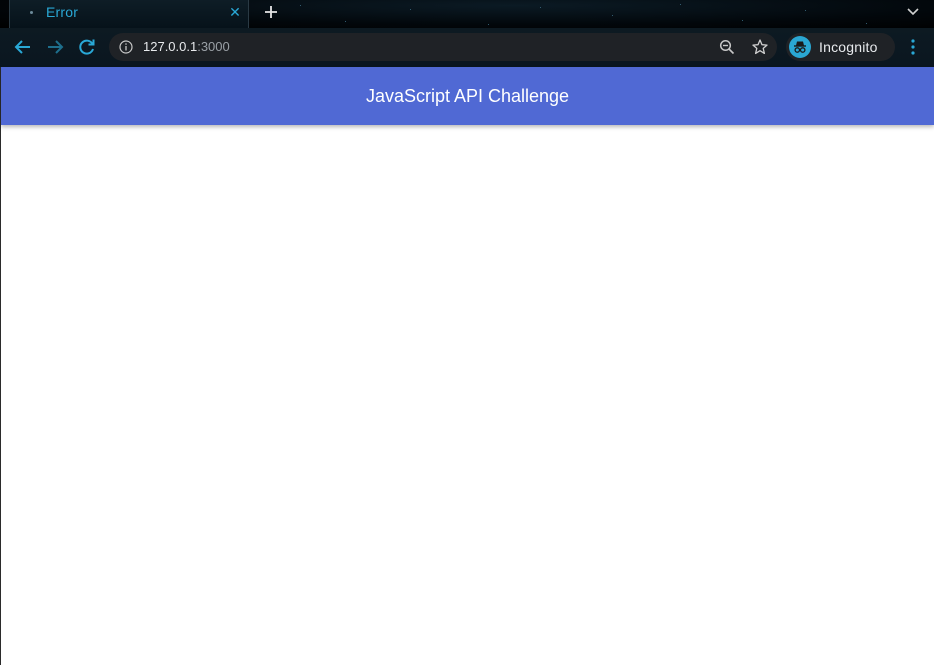  Describe the element at coordinates (800, 47) in the screenshot. I see `incognito-icon` at that location.